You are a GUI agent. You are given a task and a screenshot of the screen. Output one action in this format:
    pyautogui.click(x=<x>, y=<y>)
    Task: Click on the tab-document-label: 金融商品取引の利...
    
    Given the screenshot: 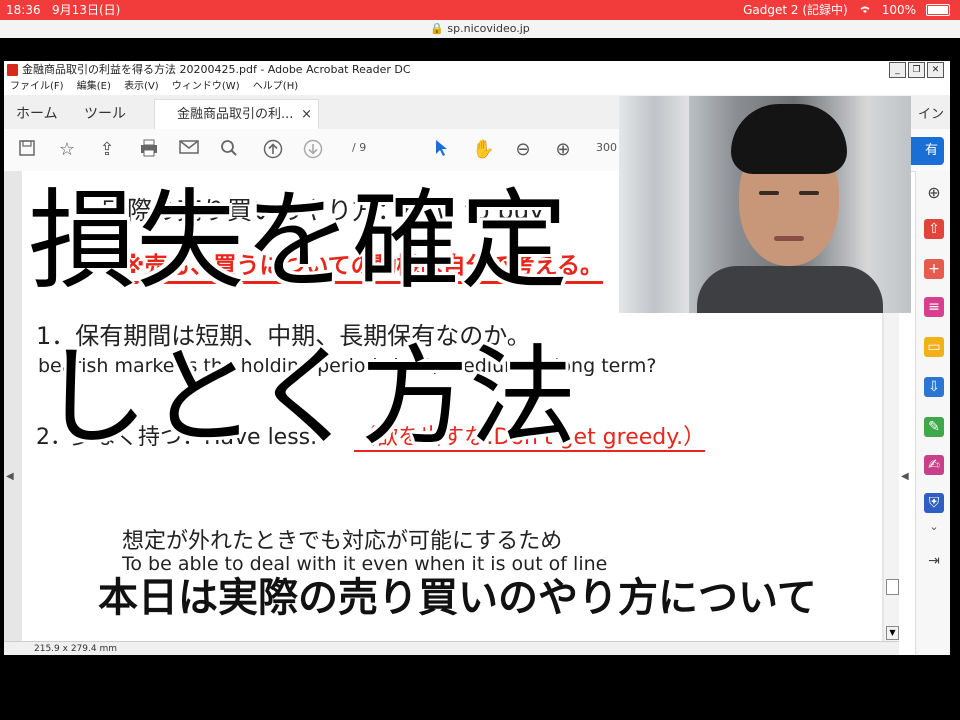 What is the action you would take?
    pyautogui.click(x=235, y=114)
    